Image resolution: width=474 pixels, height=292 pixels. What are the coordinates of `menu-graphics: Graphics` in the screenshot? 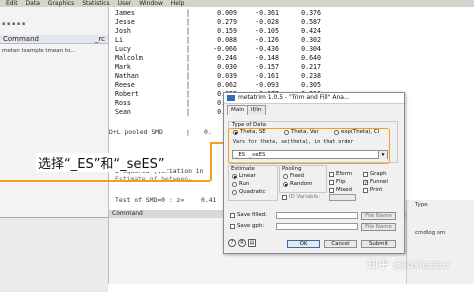 It's located at (61, 3).